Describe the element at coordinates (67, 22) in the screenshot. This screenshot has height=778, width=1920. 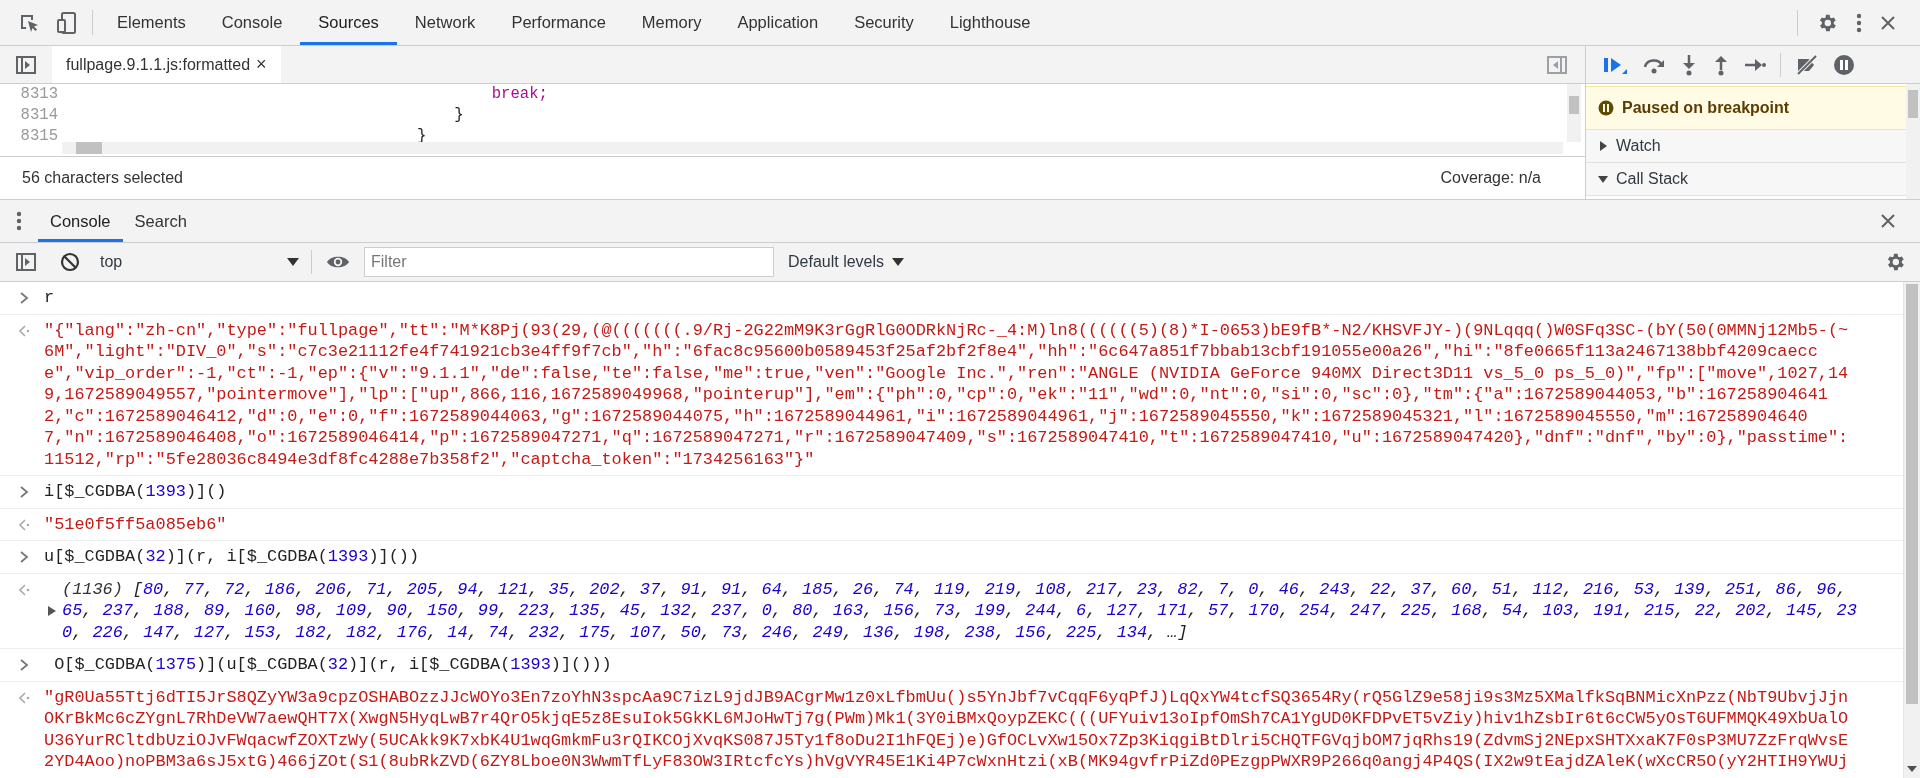
I see `device-icon` at that location.